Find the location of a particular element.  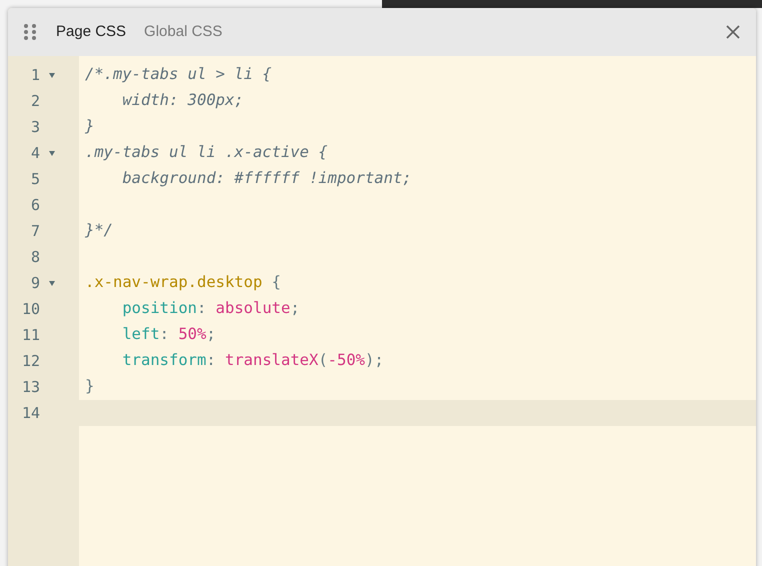

code-line: .my-tabs ul li .x-active { is located at coordinates (206, 153).